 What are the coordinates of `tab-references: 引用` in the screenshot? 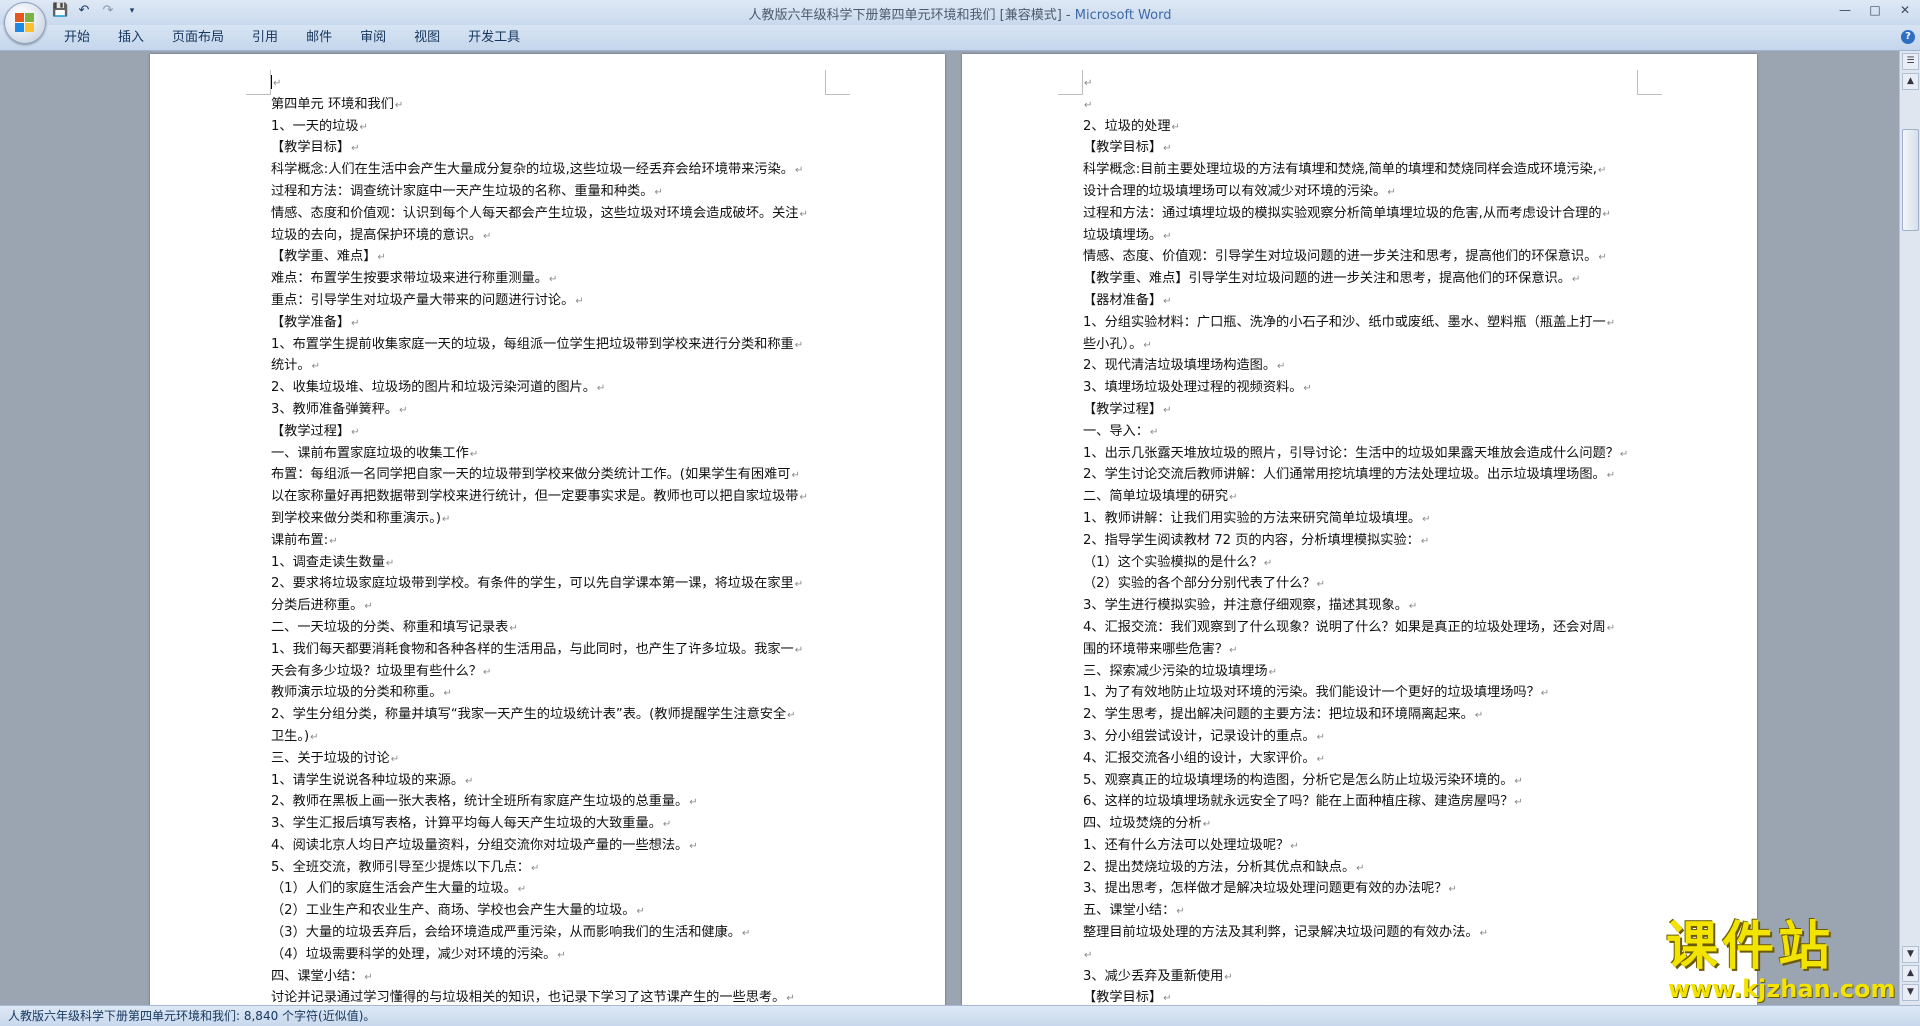 It's located at (265, 38).